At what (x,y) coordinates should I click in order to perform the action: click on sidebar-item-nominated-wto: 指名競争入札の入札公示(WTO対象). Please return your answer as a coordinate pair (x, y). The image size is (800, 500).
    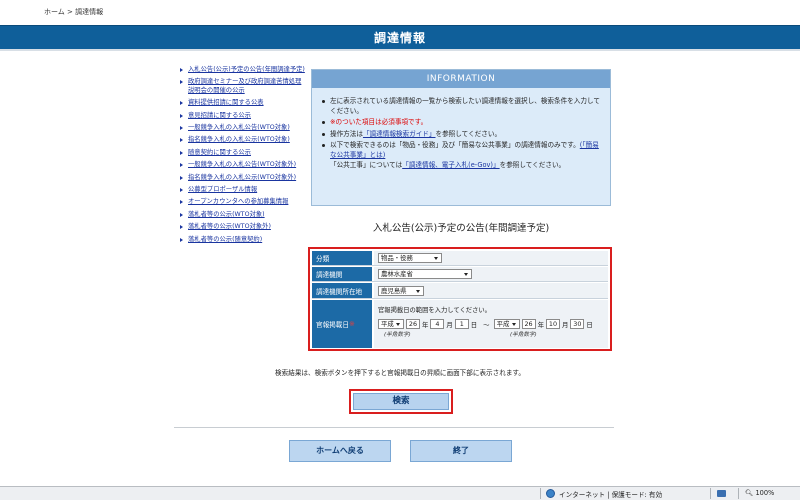
    Looking at the image, I should click on (243, 140).